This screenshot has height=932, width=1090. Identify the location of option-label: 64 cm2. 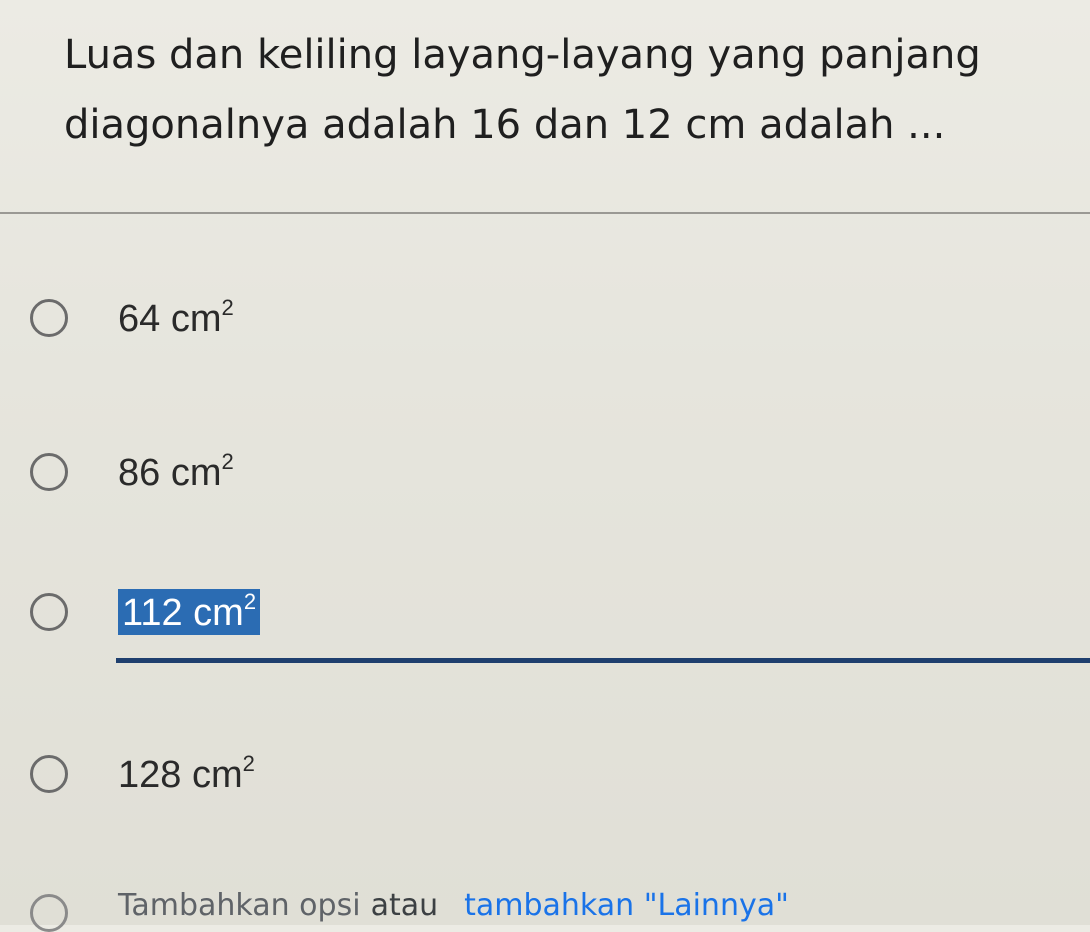
(176, 318).